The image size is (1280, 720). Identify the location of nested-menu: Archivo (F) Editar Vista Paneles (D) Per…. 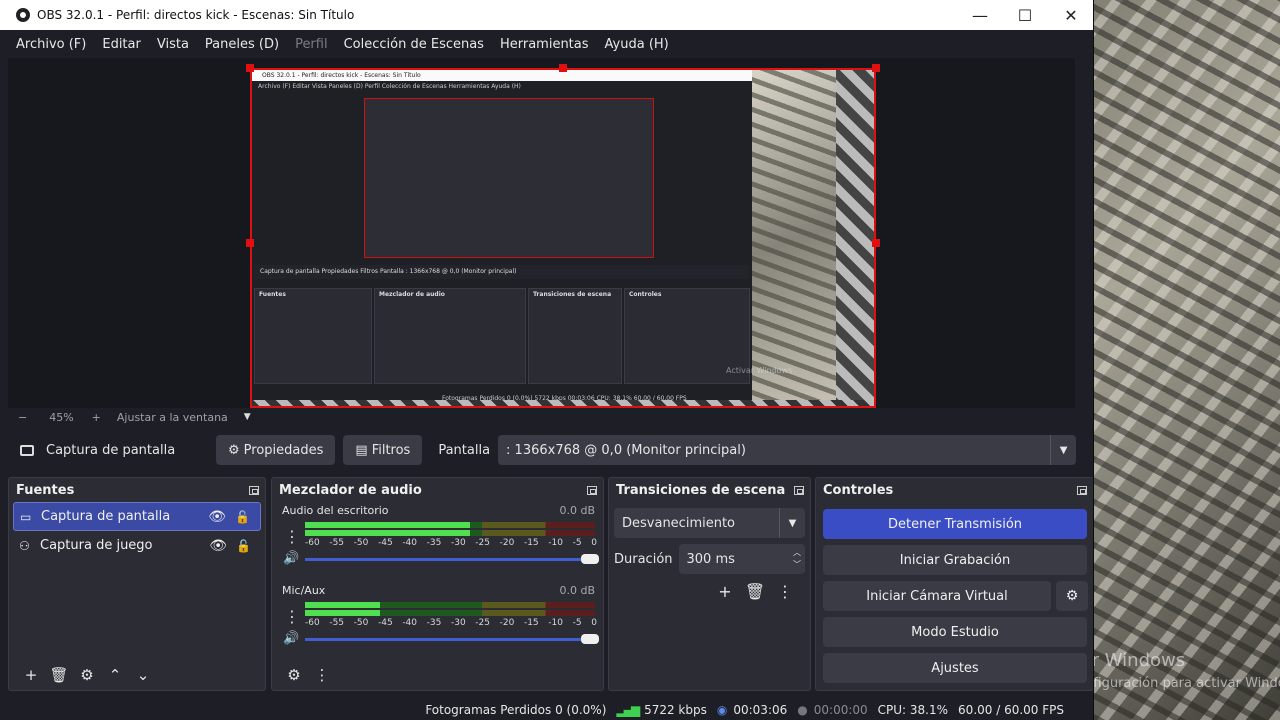
(389, 86).